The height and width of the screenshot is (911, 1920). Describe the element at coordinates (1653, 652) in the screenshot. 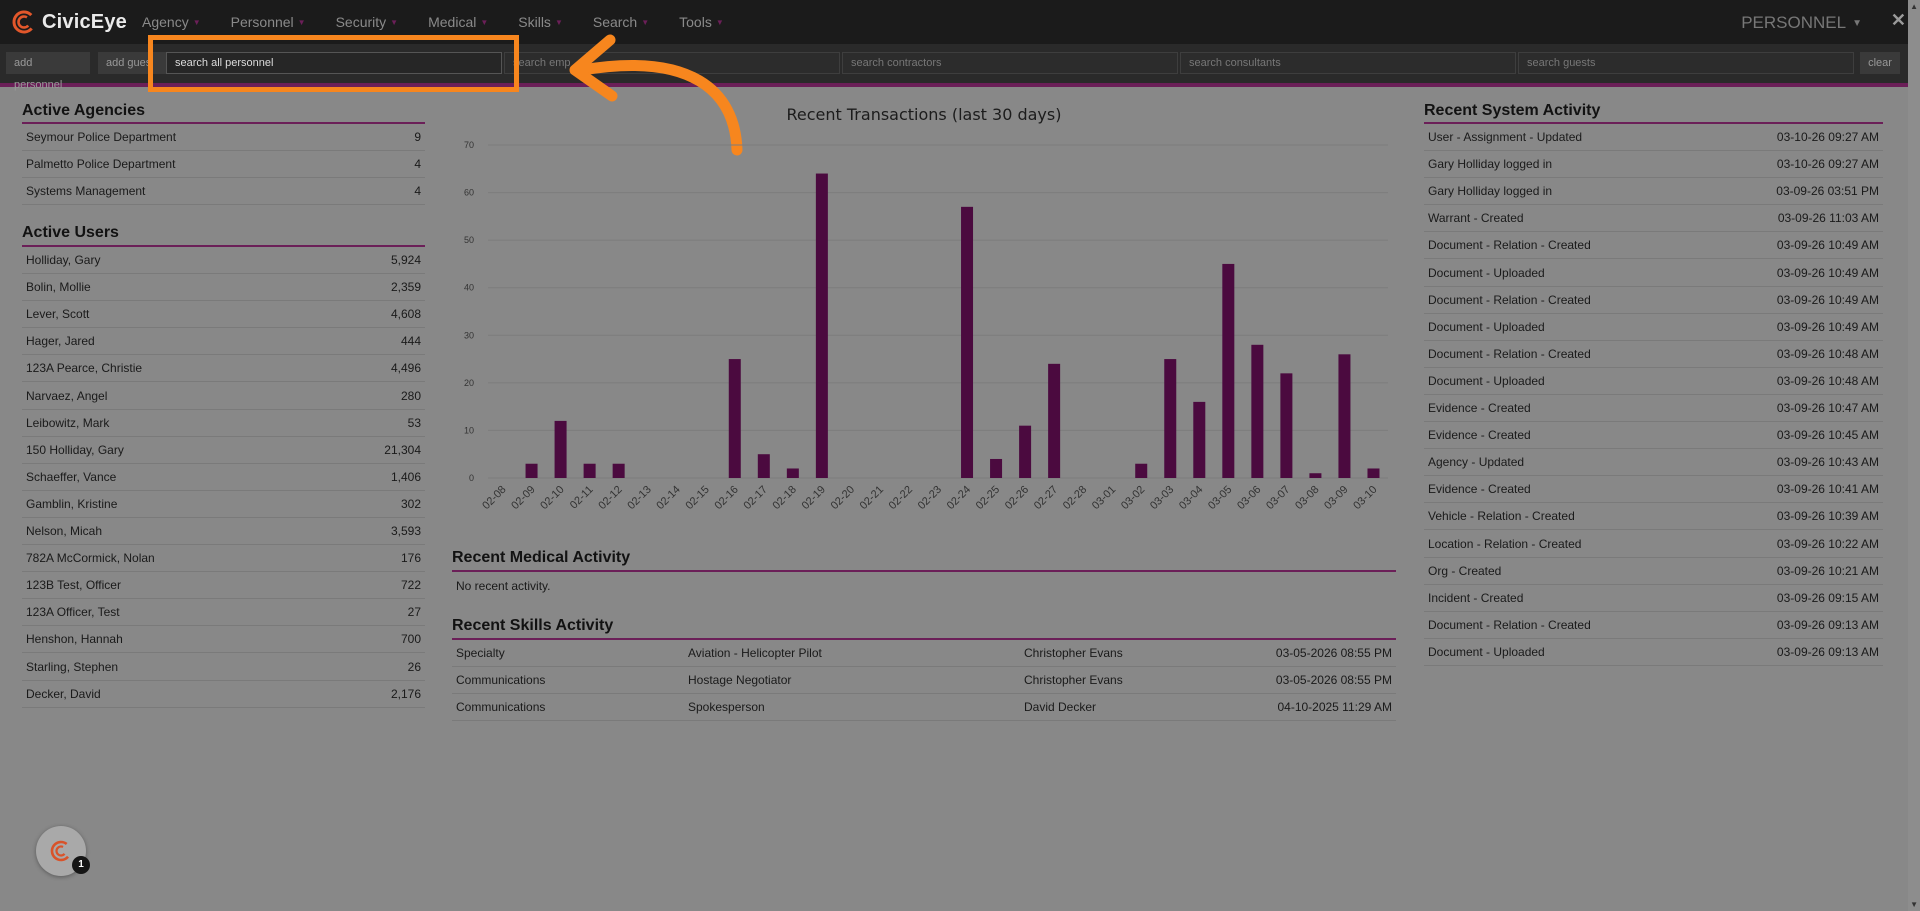

I see `system-activity-row: Document - Uploaded 03-09-26 09:13 AM` at that location.